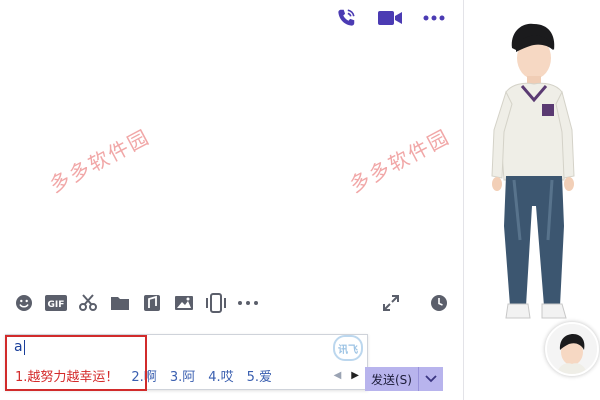 This screenshot has width=600, height=400. I want to click on phone-icon, so click(346, 18).